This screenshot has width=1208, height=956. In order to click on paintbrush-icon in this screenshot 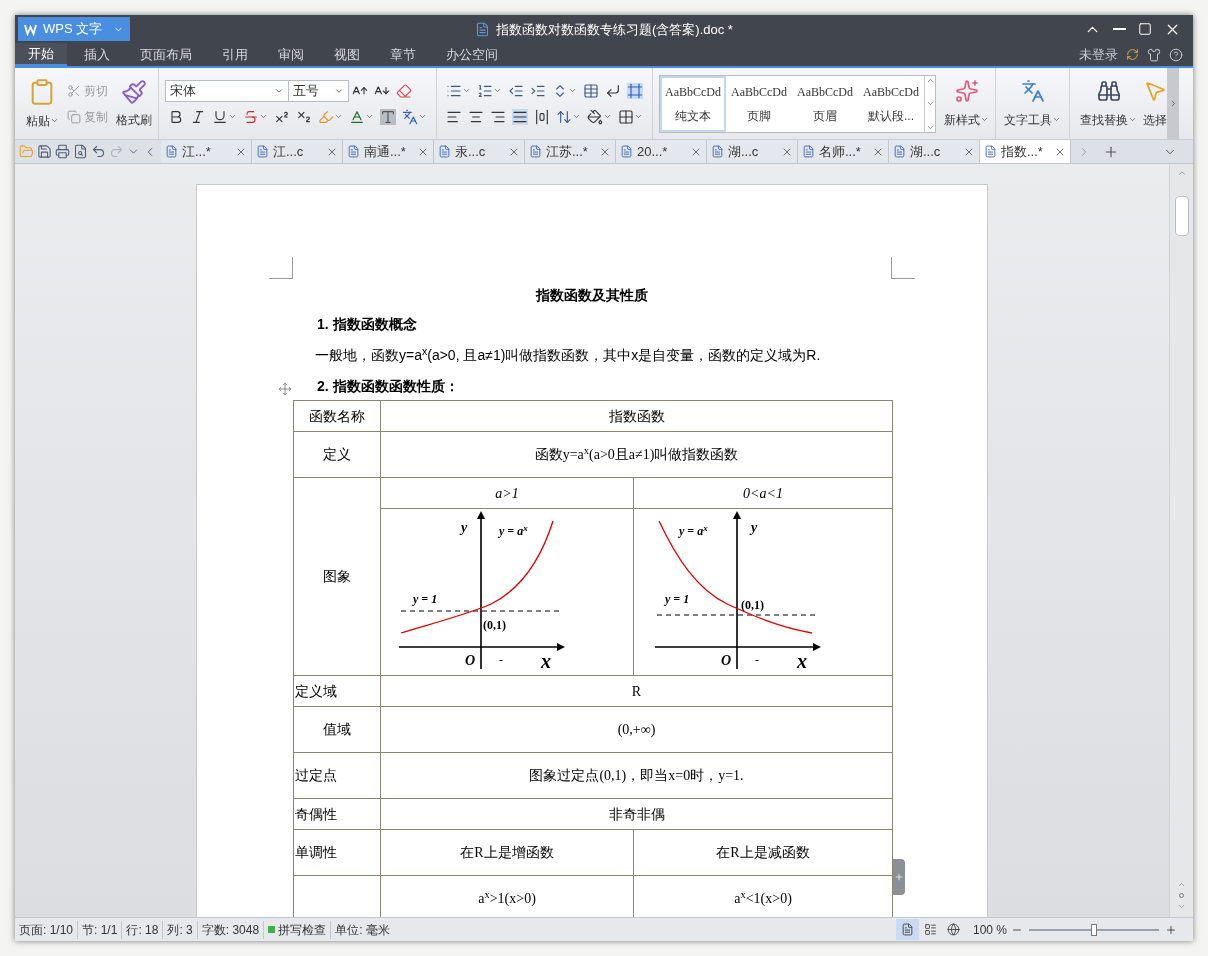, I will do `click(134, 91)`.